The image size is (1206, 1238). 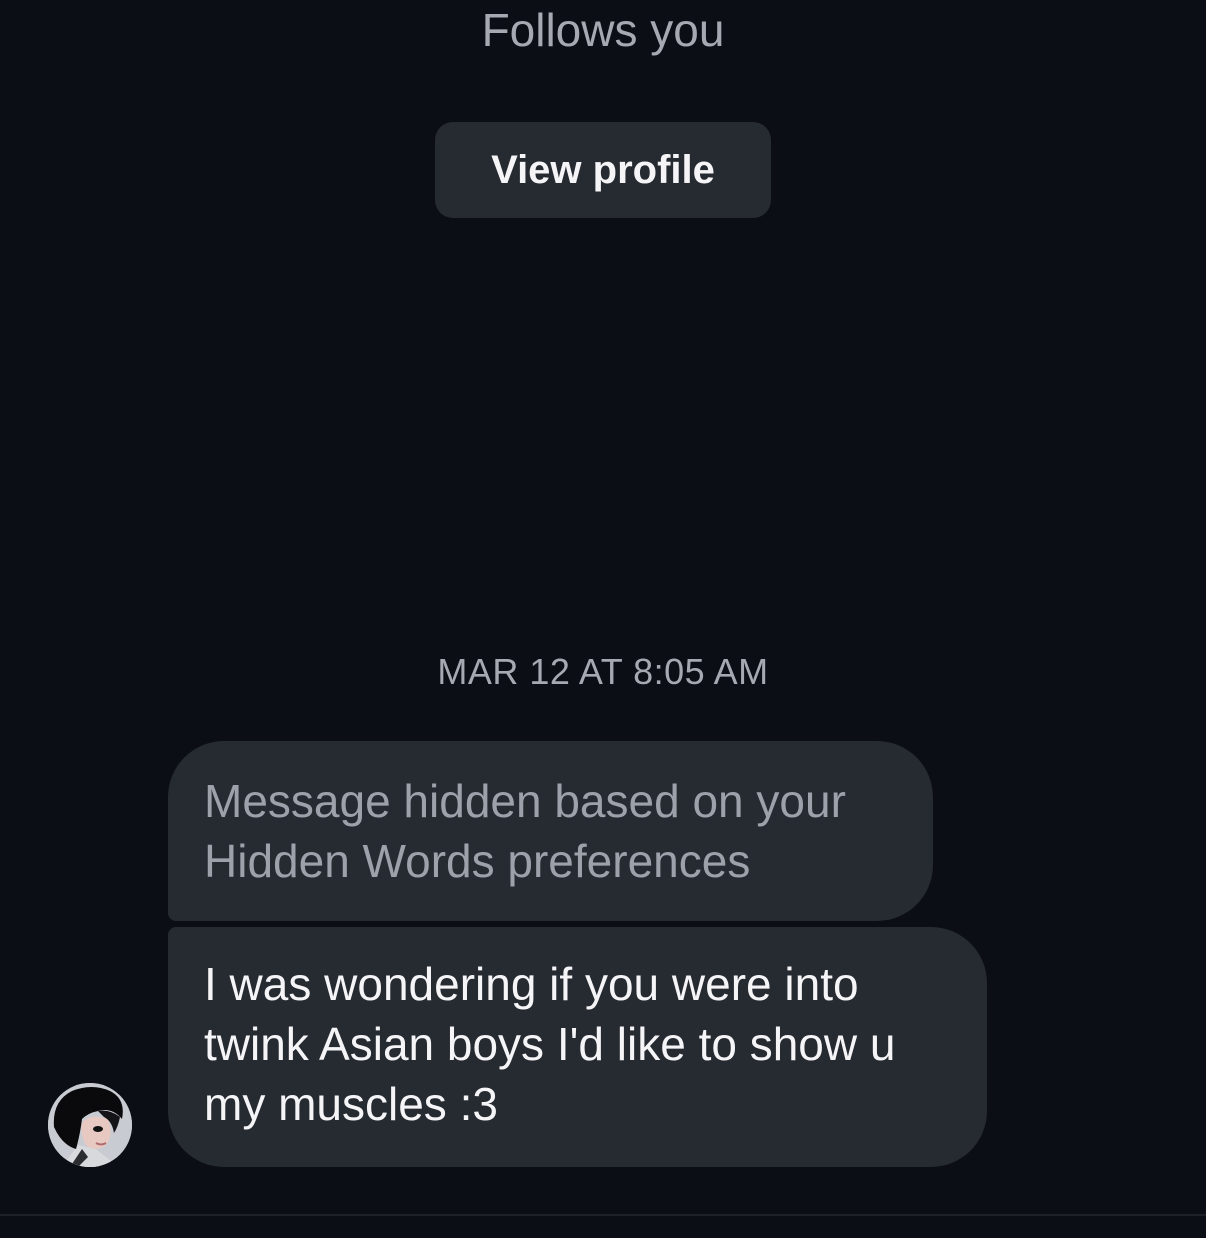 I want to click on follows-you-label: Follows you, so click(x=603, y=30).